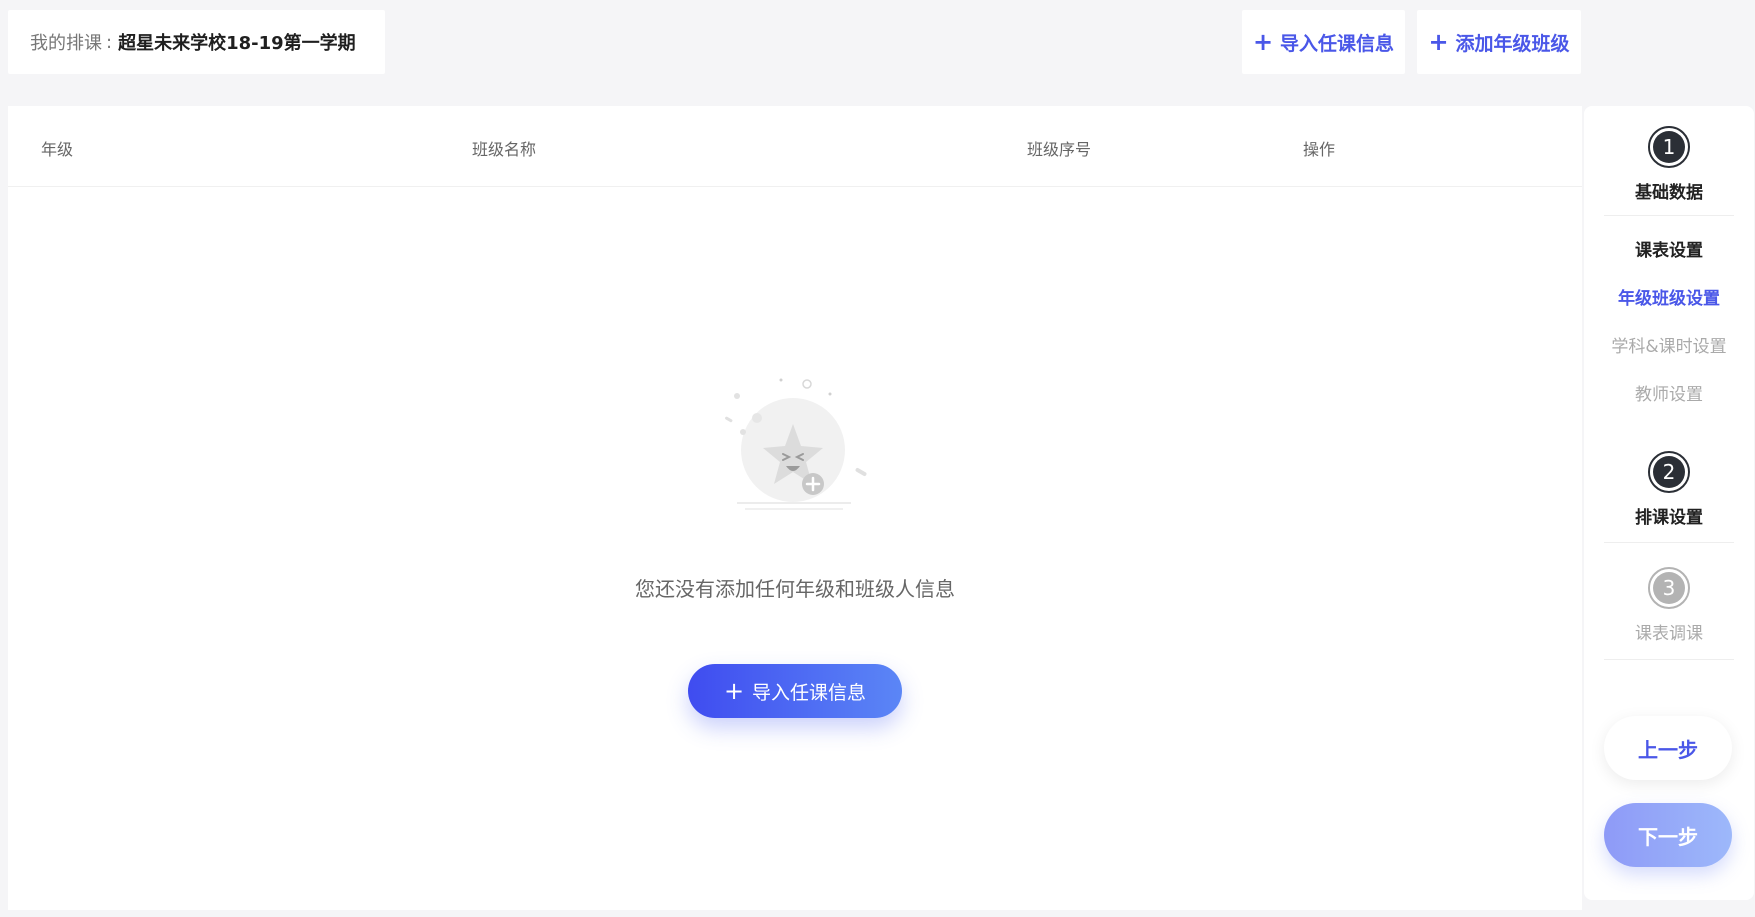 This screenshot has width=1755, height=917. I want to click on empty-state-star-illustration, so click(796, 444).